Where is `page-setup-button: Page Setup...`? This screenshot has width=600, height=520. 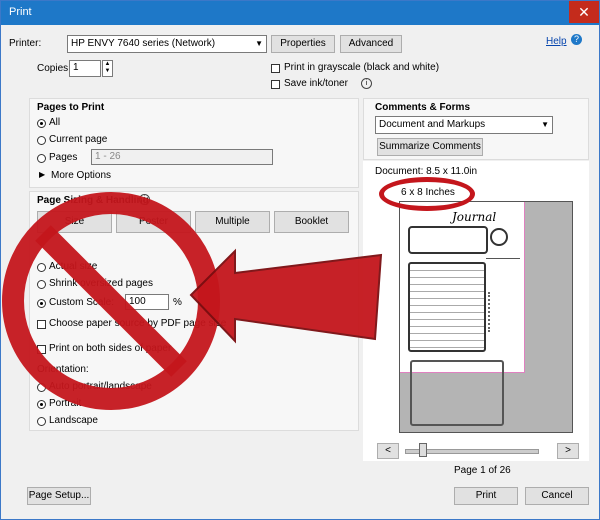 page-setup-button: Page Setup... is located at coordinates (59, 496).